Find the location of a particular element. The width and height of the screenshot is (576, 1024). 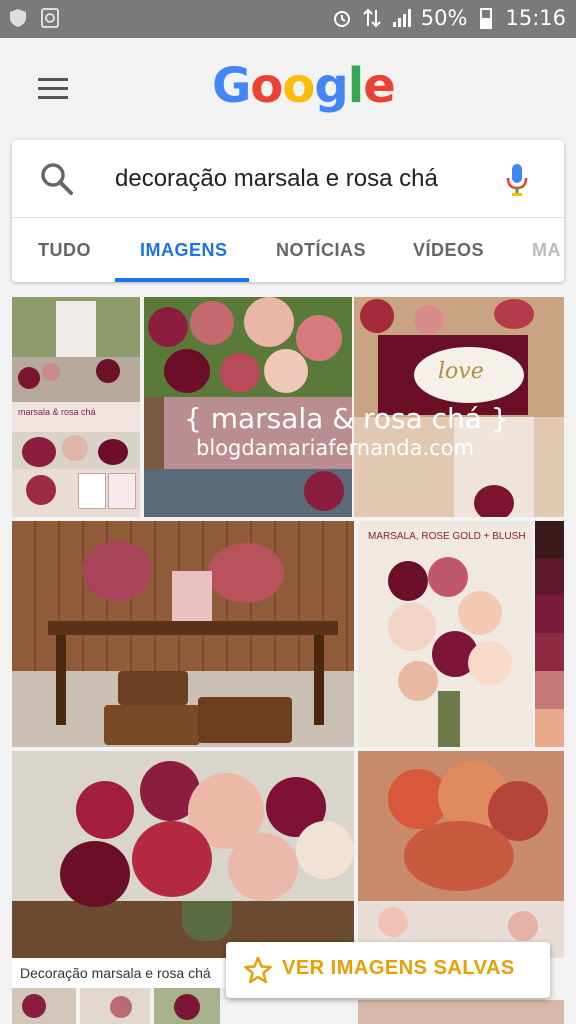

battery-icon is located at coordinates (486, 18).